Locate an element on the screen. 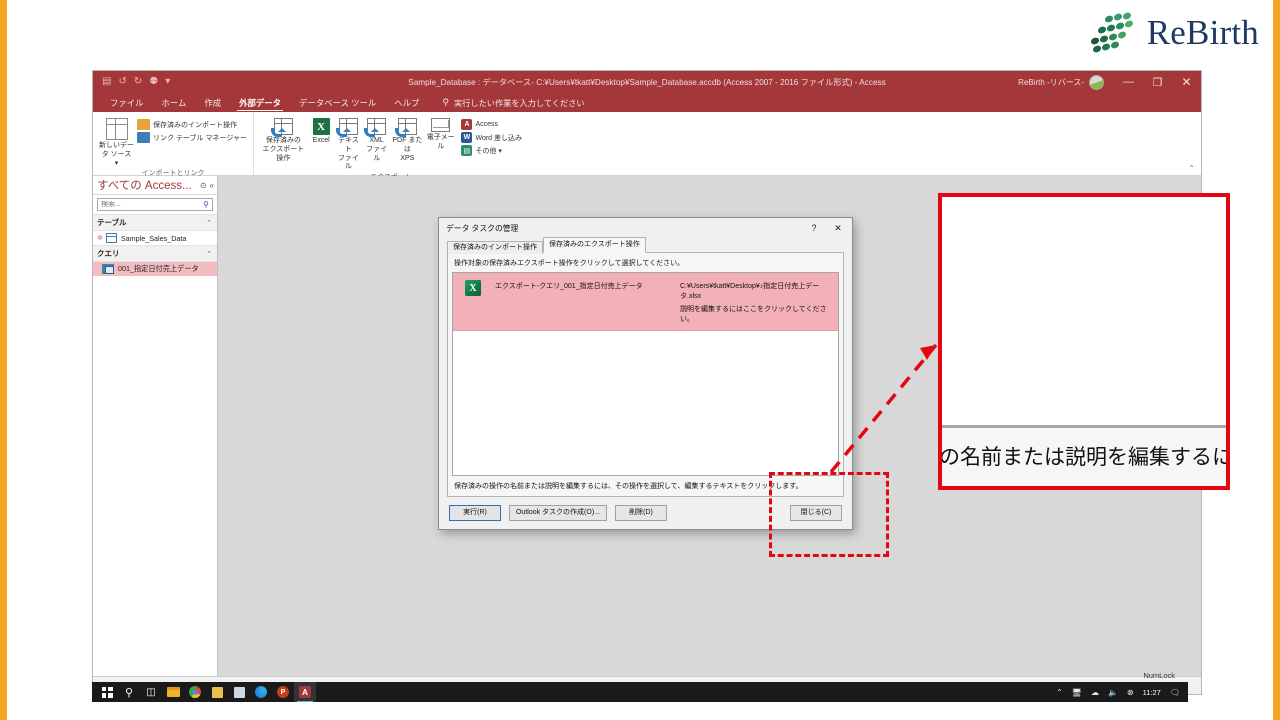 The width and height of the screenshot is (1280, 720). help-button: ? is located at coordinates (814, 228).